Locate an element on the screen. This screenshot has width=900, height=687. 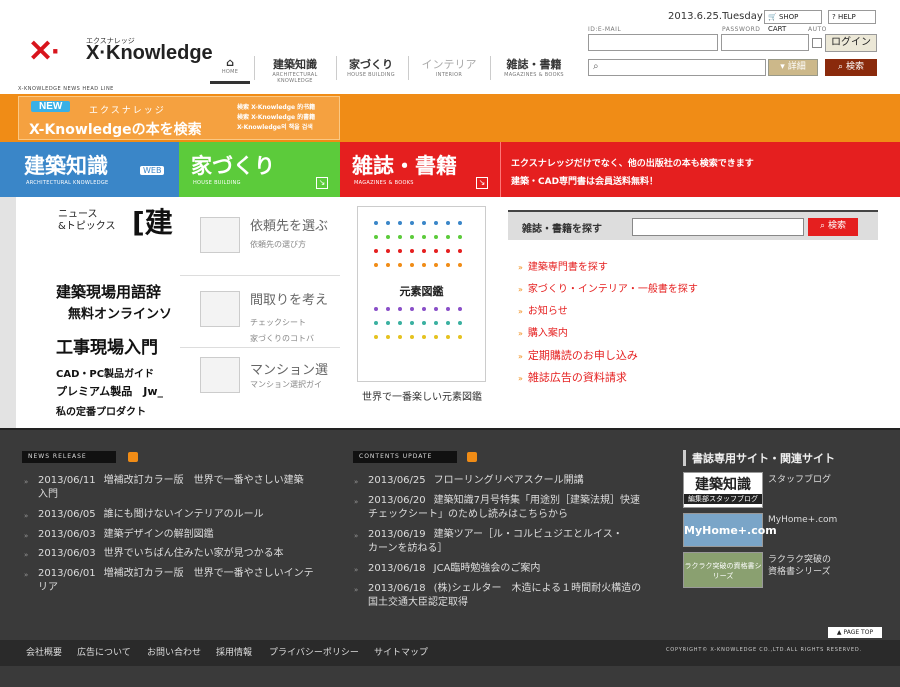
myhome-link: MyHome+.com is located at coordinates (802, 520).